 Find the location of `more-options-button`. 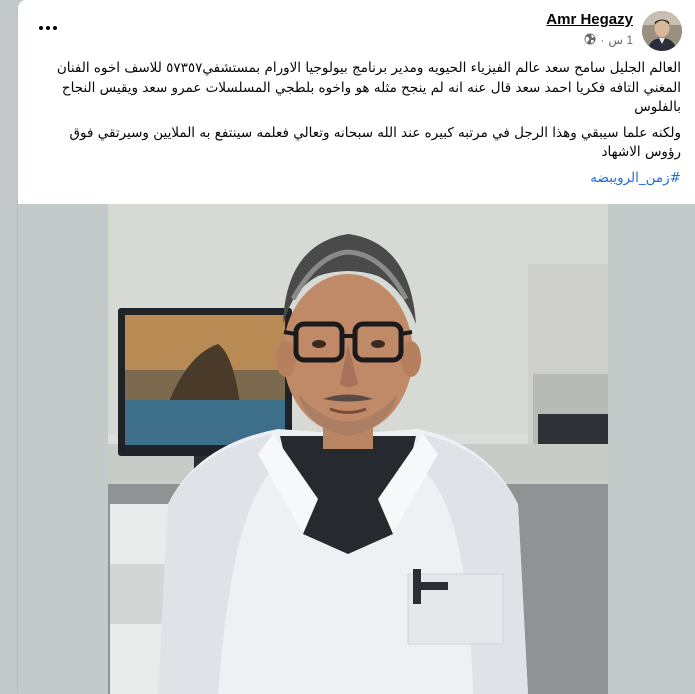

more-options-button is located at coordinates (48, 28).